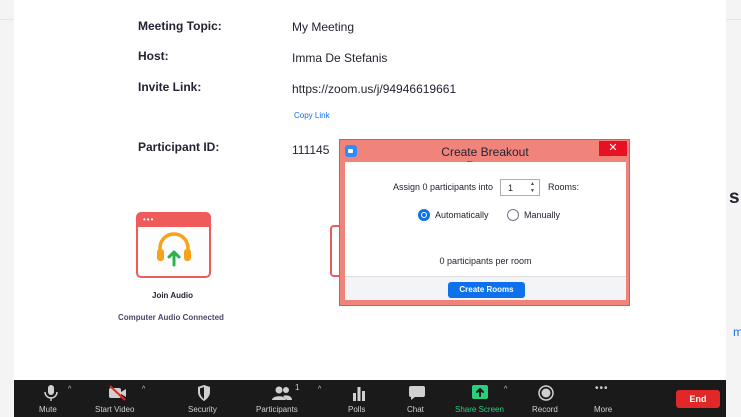  What do you see at coordinates (351, 151) in the screenshot?
I see `zoom-app-icon` at bounding box center [351, 151].